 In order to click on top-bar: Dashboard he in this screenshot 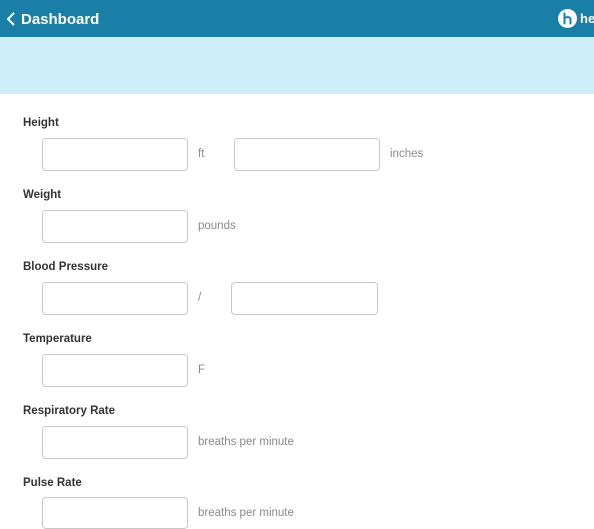, I will do `click(297, 18)`.